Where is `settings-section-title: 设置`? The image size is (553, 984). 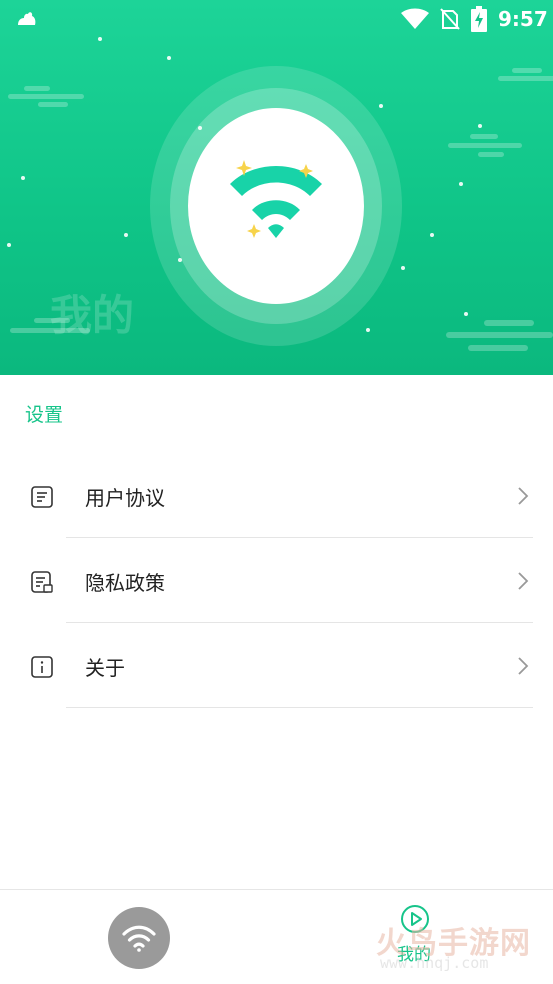
settings-section-title: 设置 is located at coordinates (44, 415).